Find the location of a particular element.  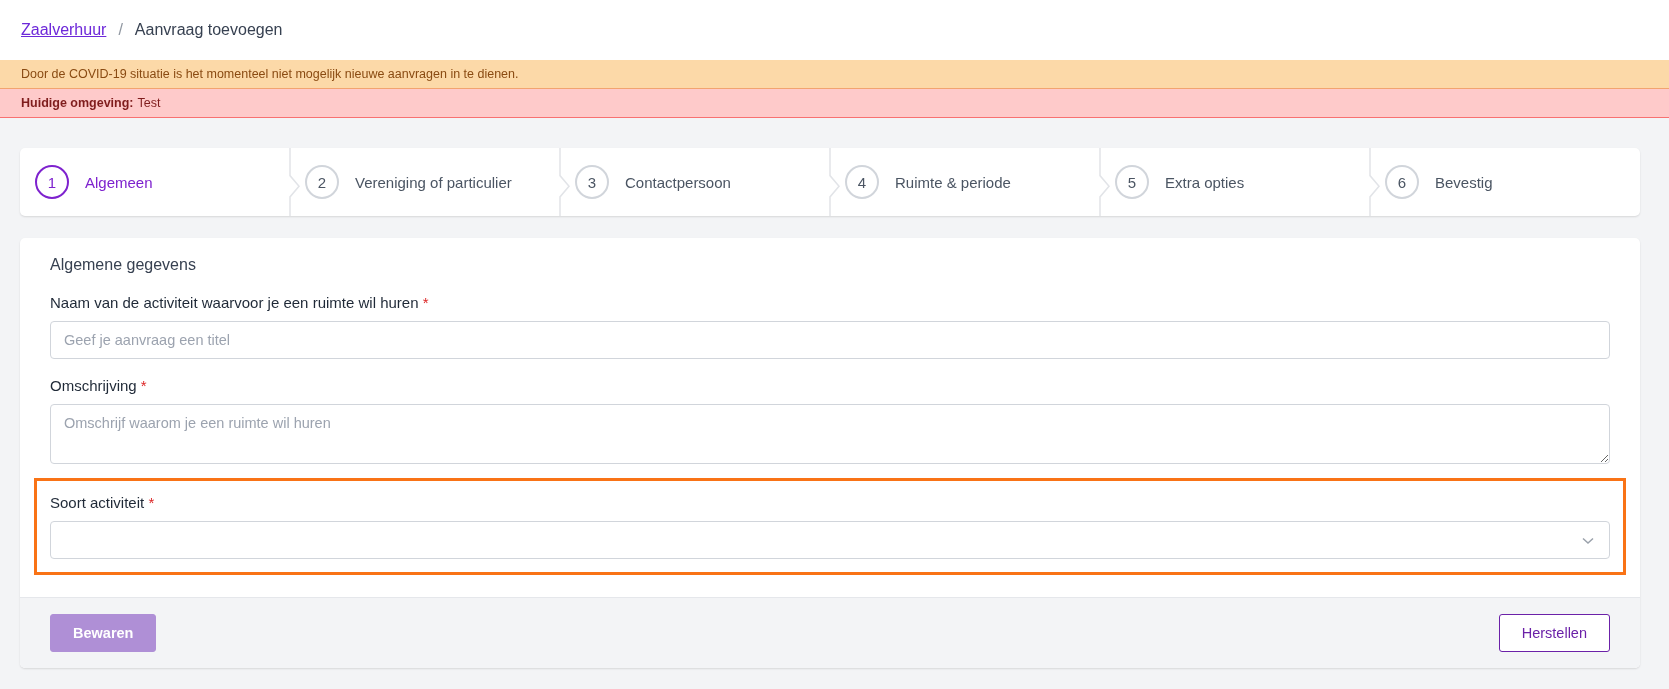

breadcrumb-link: Zaalverhuur is located at coordinates (64, 30).